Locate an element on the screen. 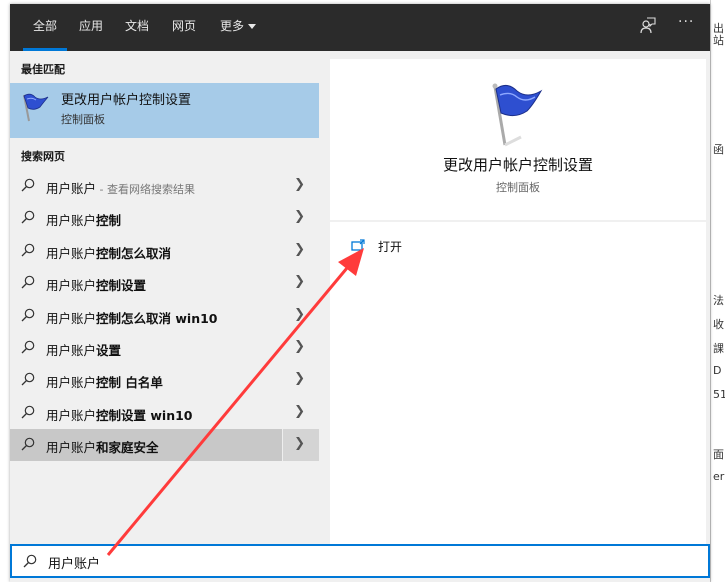  bg-glyph: 收 is located at coordinates (718, 324).